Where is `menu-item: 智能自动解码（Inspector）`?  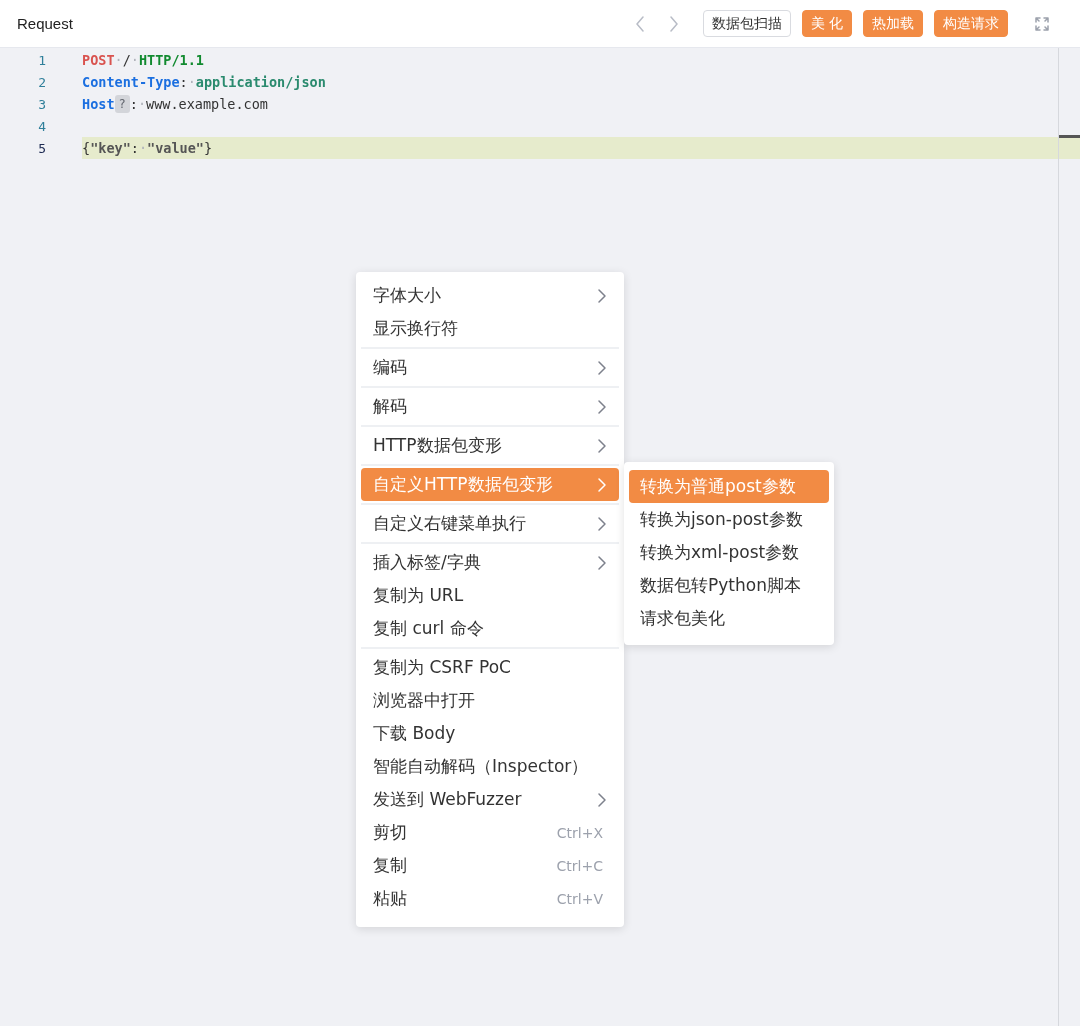
menu-item: 智能自动解码（Inspector） is located at coordinates (490, 766).